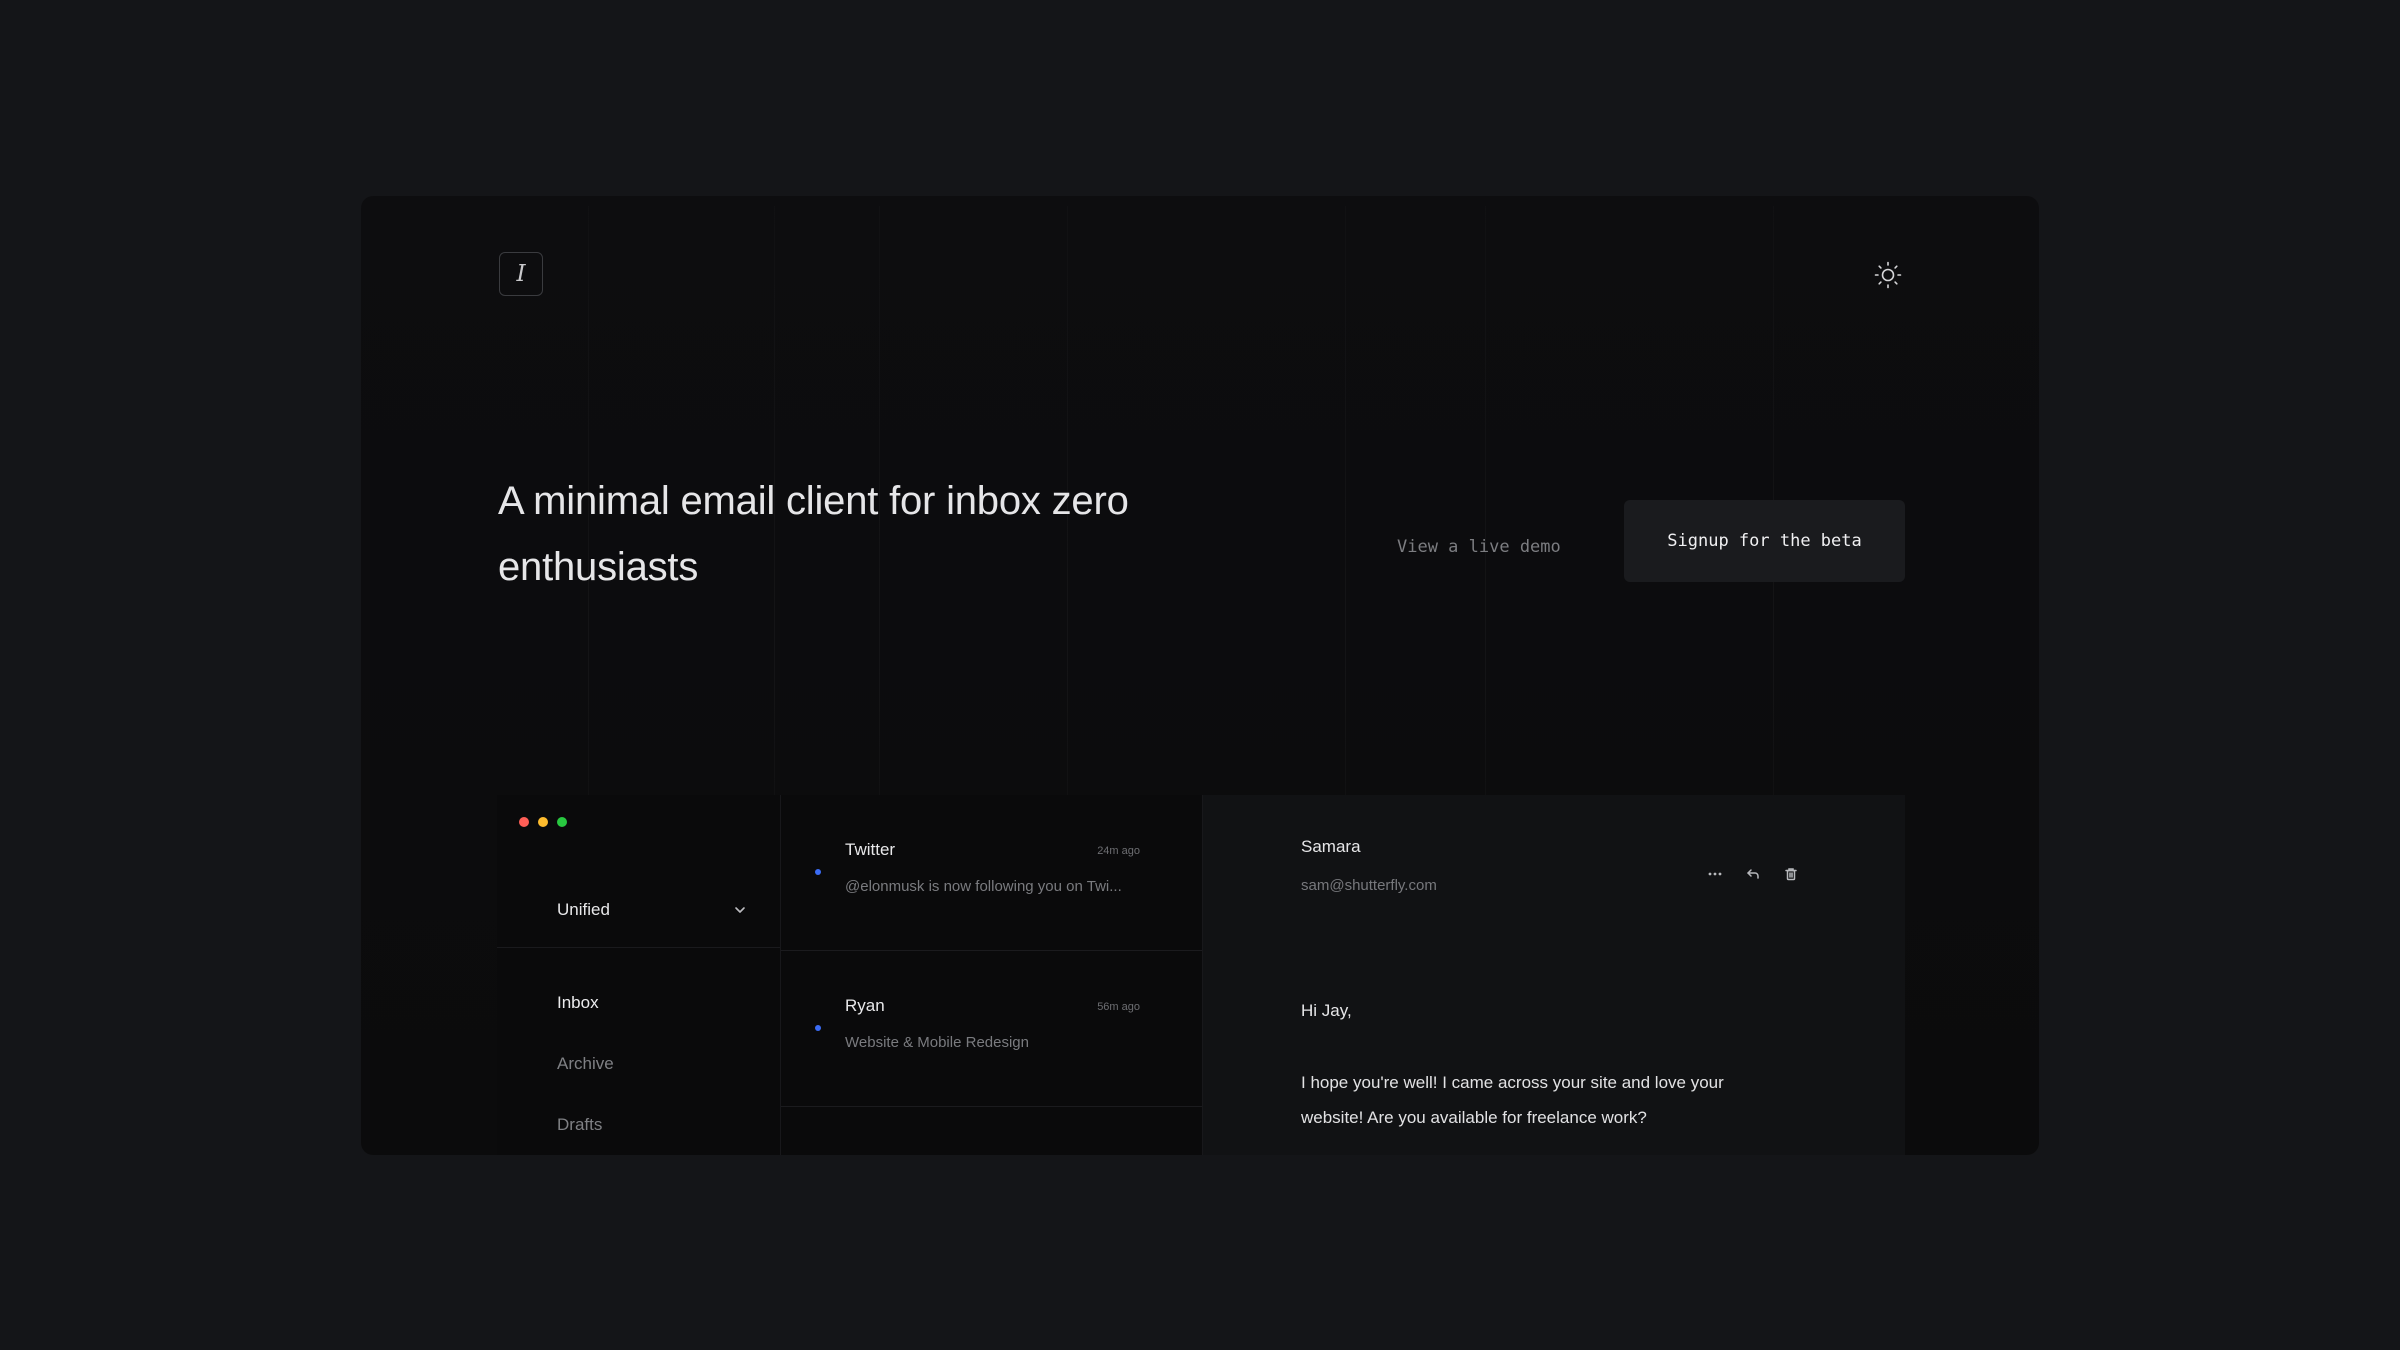 This screenshot has width=2400, height=1350. Describe the element at coordinates (1118, 851) in the screenshot. I see `message-time: 24m ago` at that location.